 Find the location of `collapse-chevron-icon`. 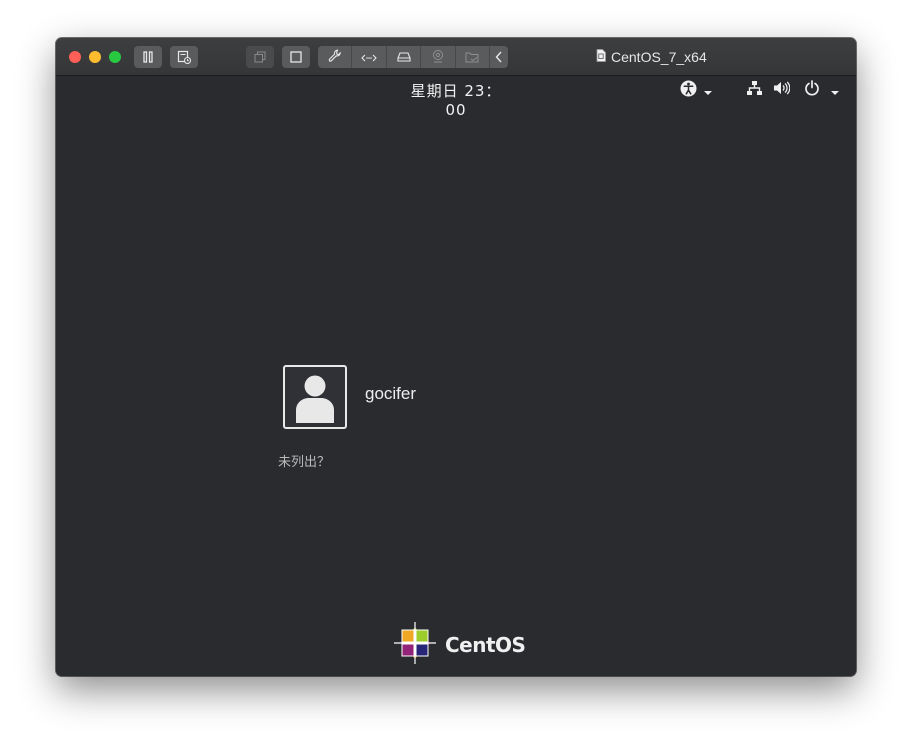

collapse-chevron-icon is located at coordinates (499, 57).